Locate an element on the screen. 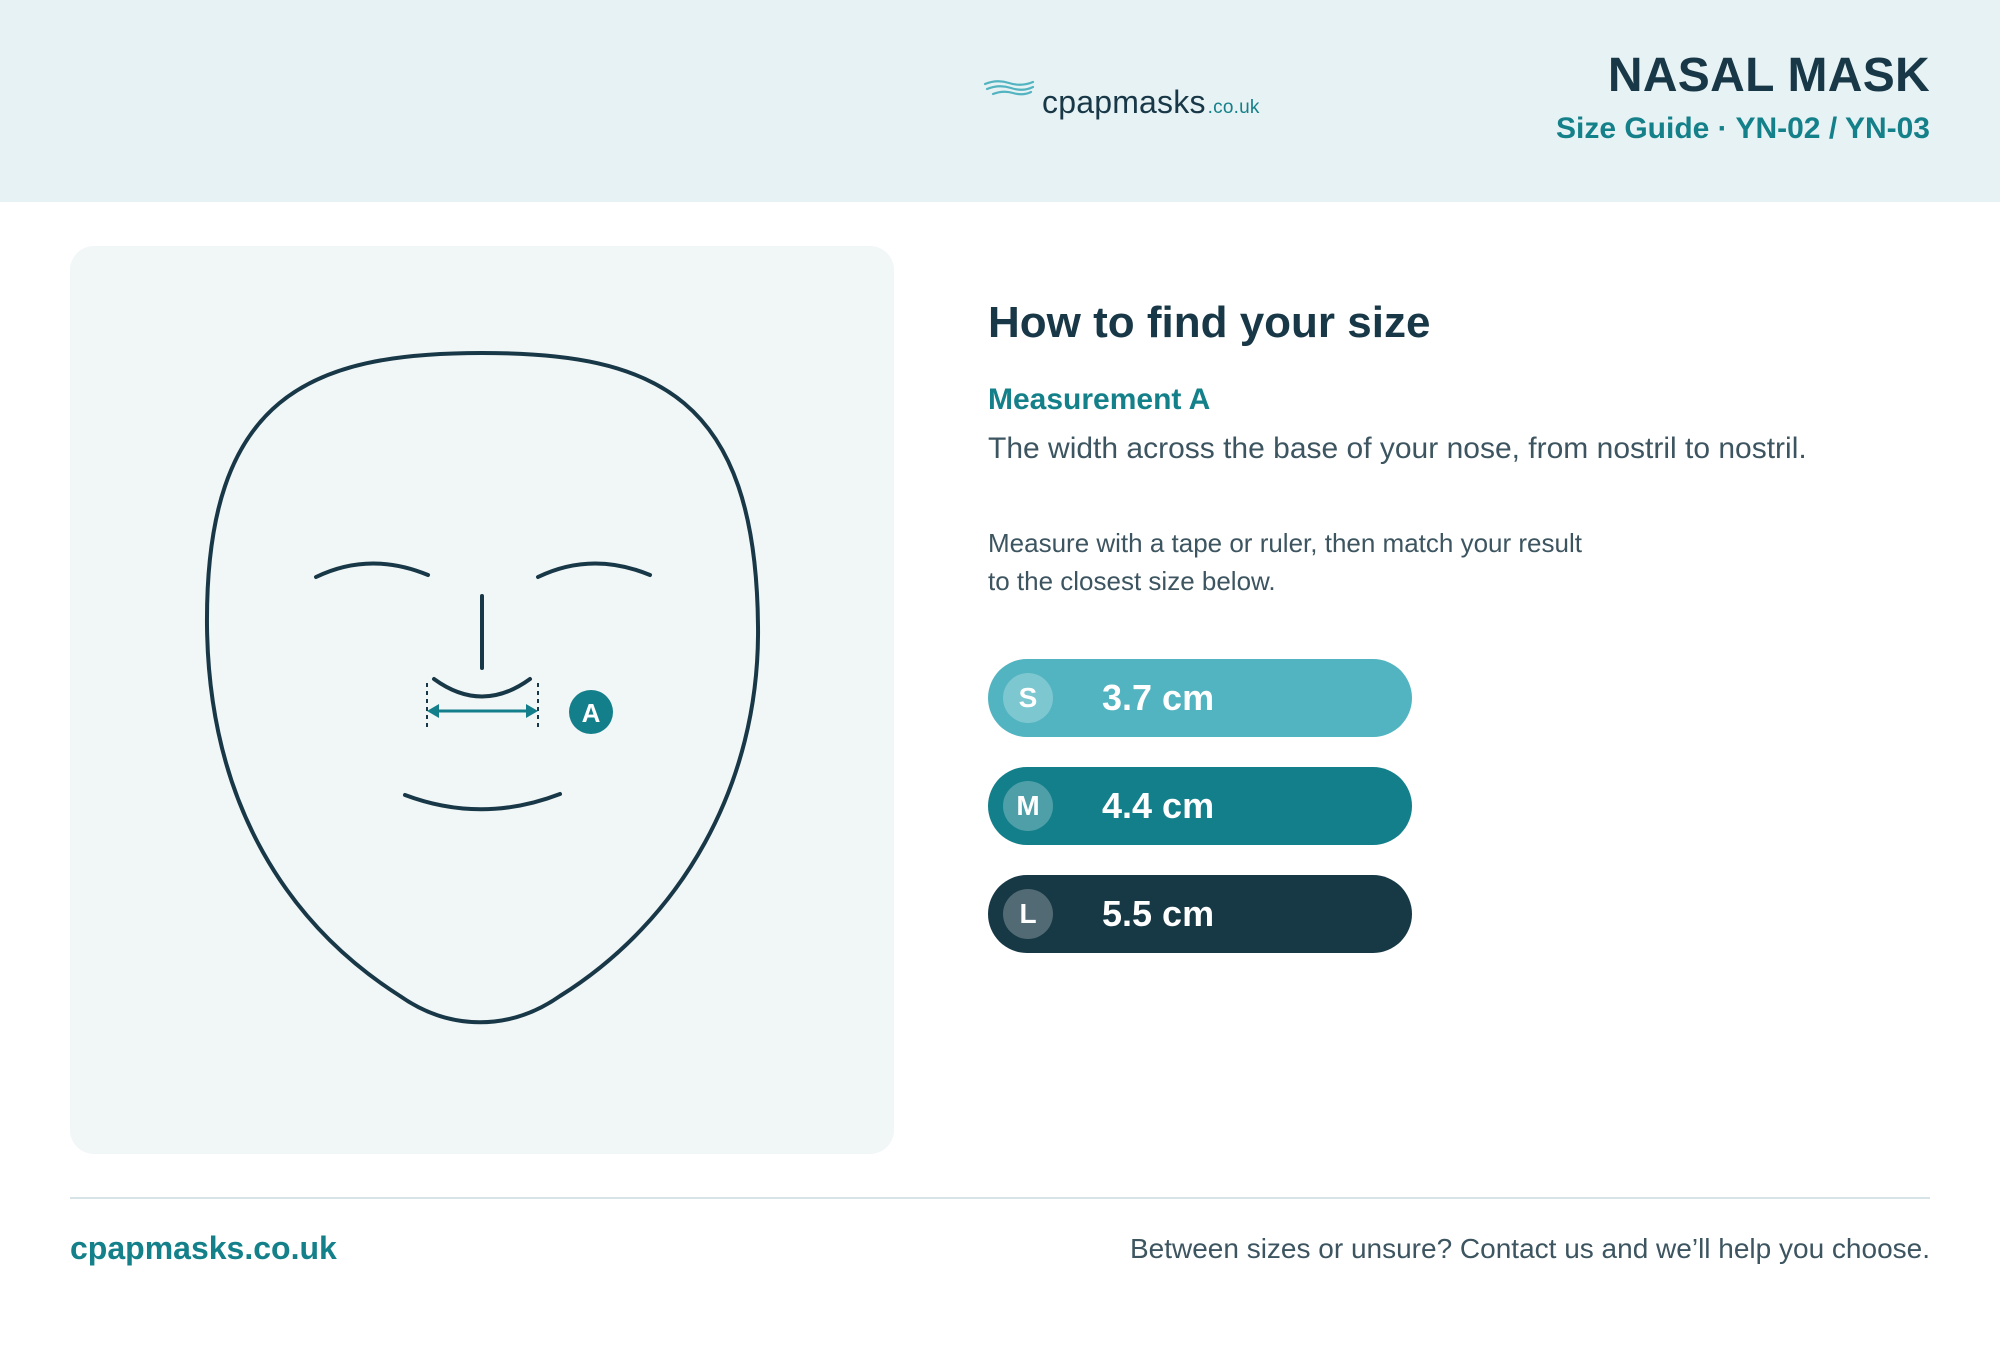  measurement-marker-label: A is located at coordinates (591, 713).